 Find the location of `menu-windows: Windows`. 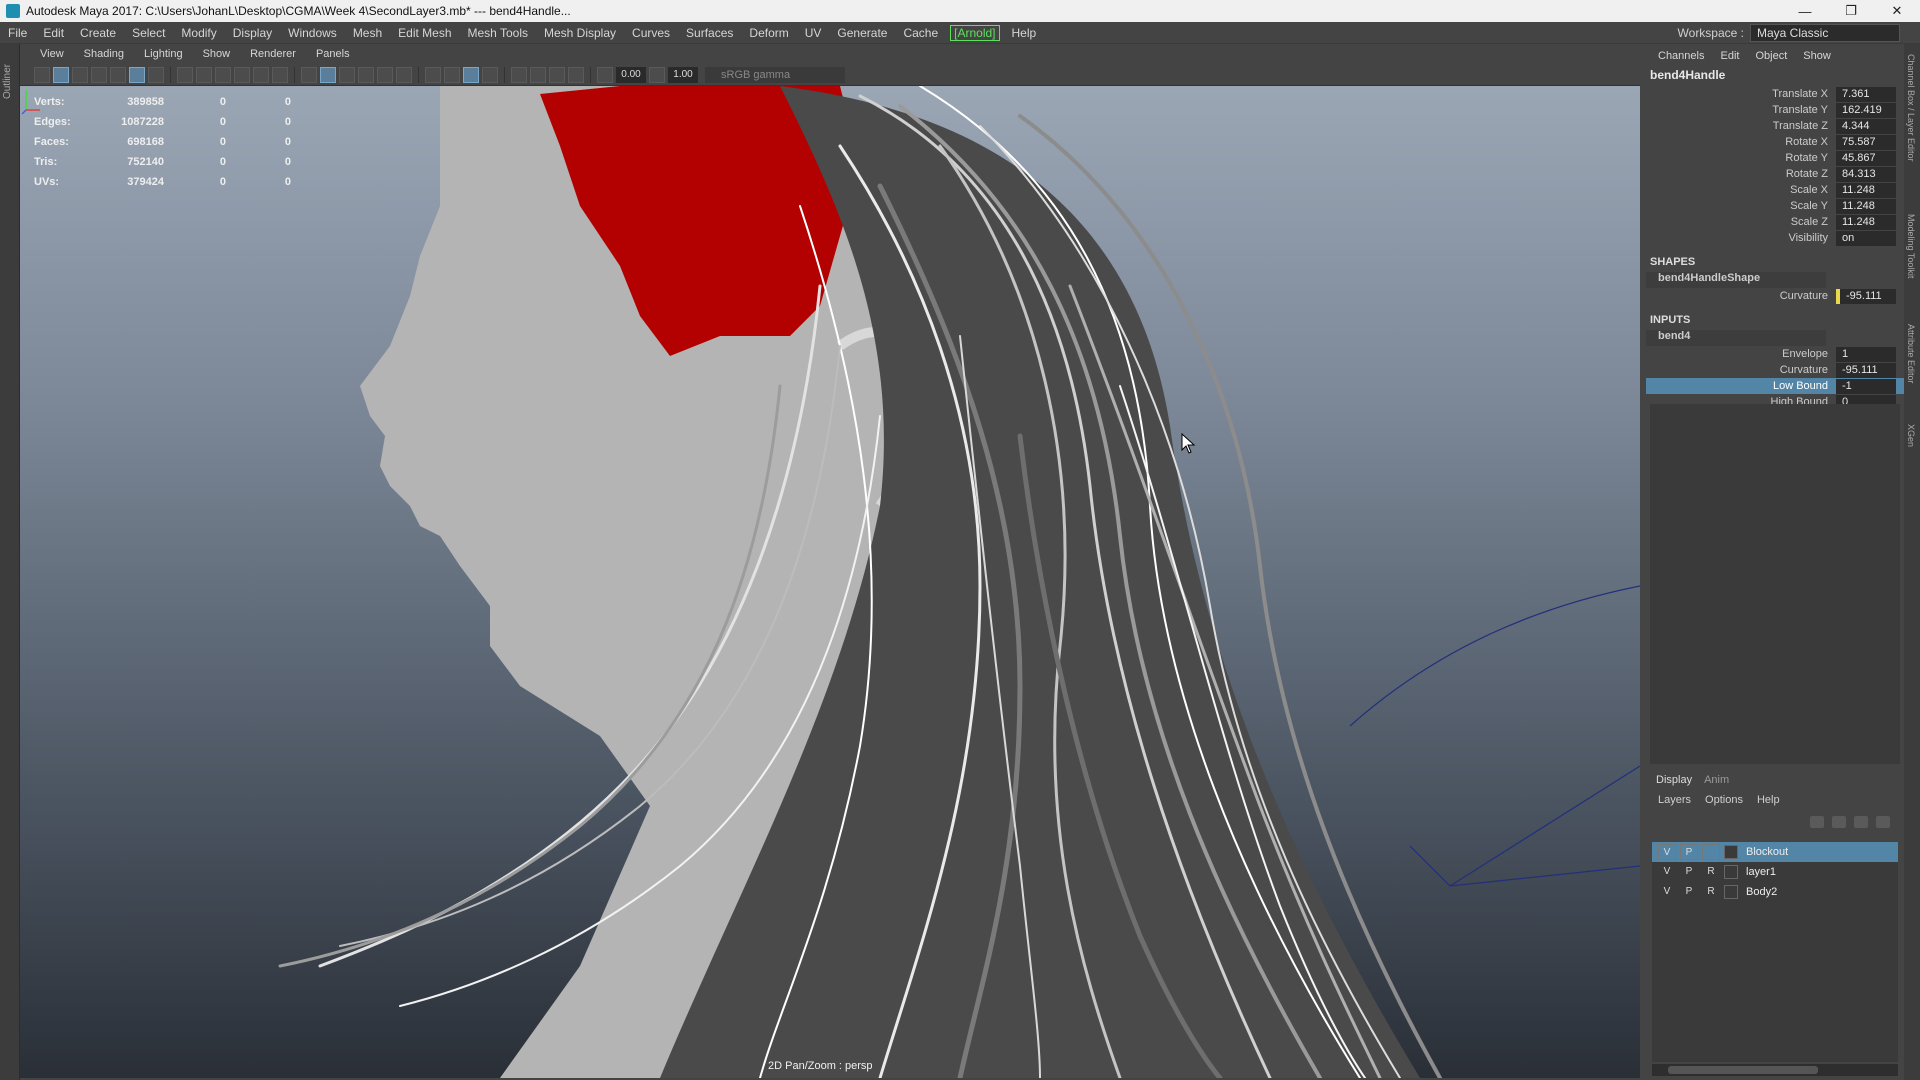

menu-windows: Windows is located at coordinates (312, 33).